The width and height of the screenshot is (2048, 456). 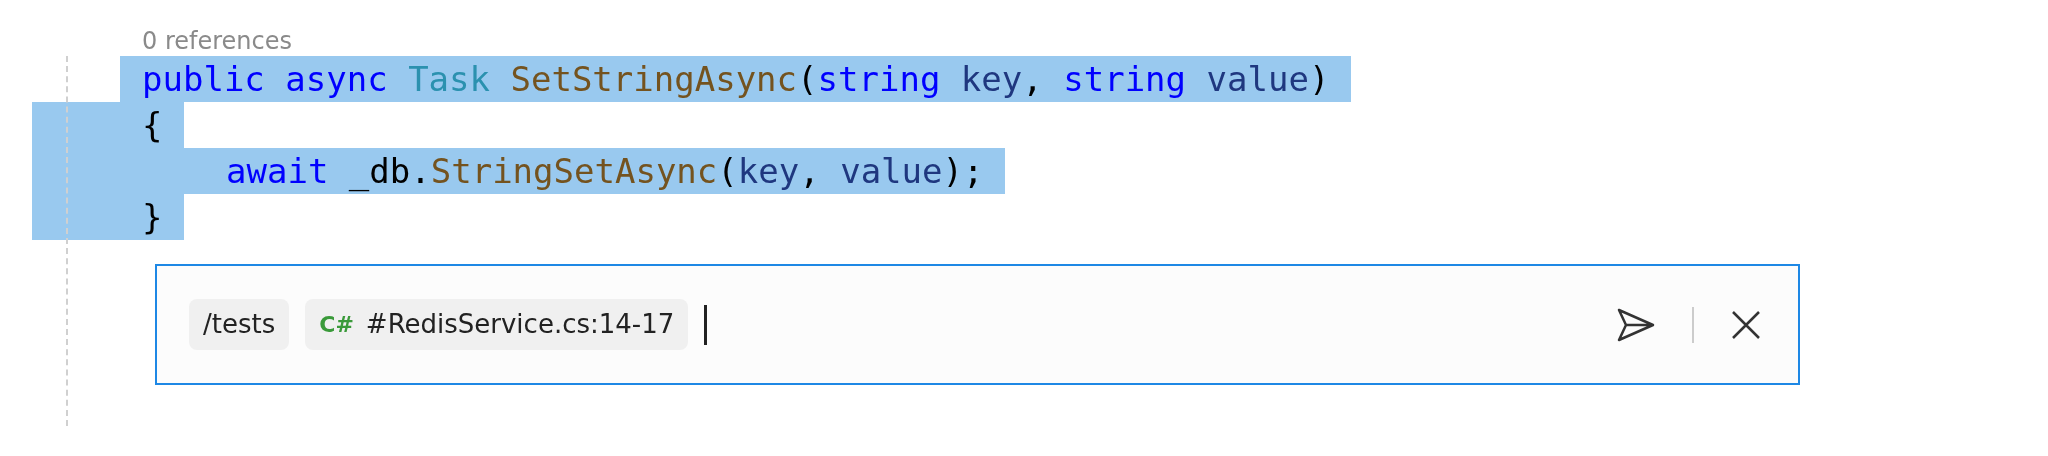 I want to click on file-reference-chip: C# #RedisService.cs:14-17, so click(x=497, y=324).